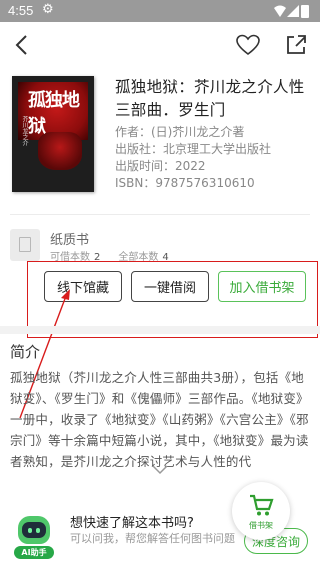  I want to click on favorite-heart-icon, so click(248, 45).